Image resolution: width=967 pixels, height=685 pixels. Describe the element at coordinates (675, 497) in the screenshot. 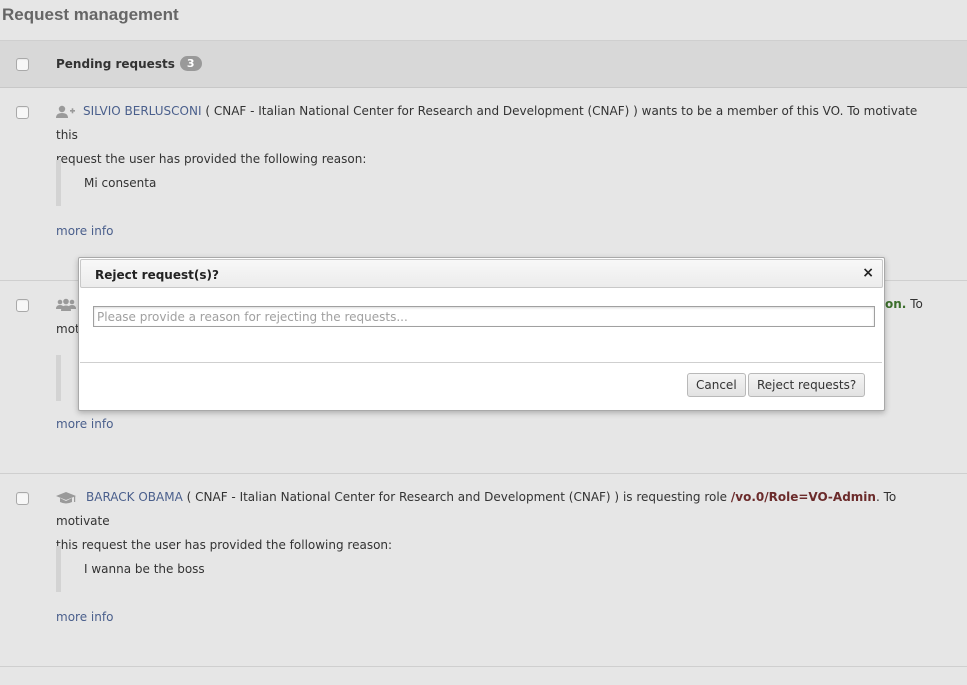

I see `request-3-action: is requesting role` at that location.